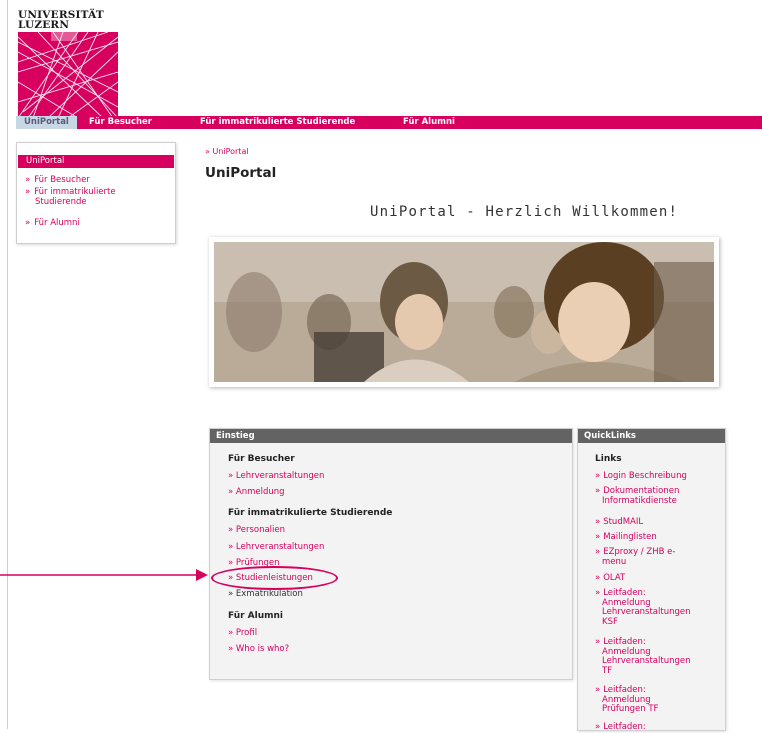 The image size is (762, 733). What do you see at coordinates (608, 459) in the screenshot?
I see `quicklinks-heading: Links` at bounding box center [608, 459].